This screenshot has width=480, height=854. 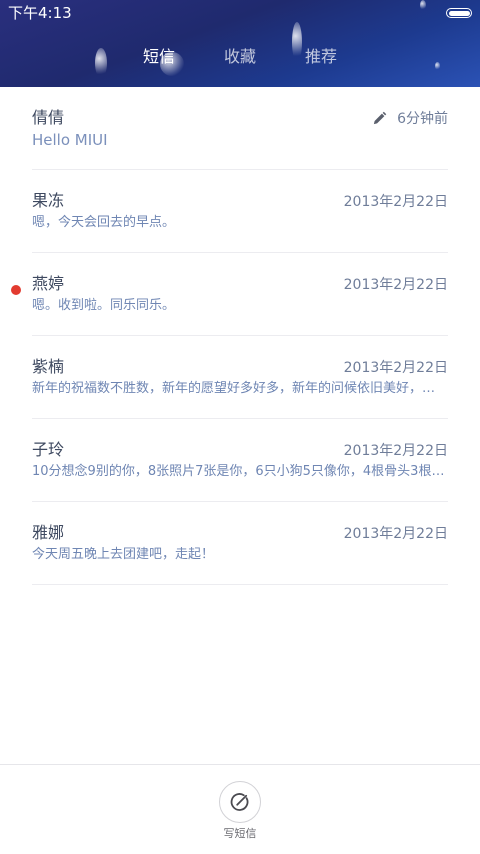 What do you see at coordinates (240, 584) in the screenshot?
I see `divider` at bounding box center [240, 584].